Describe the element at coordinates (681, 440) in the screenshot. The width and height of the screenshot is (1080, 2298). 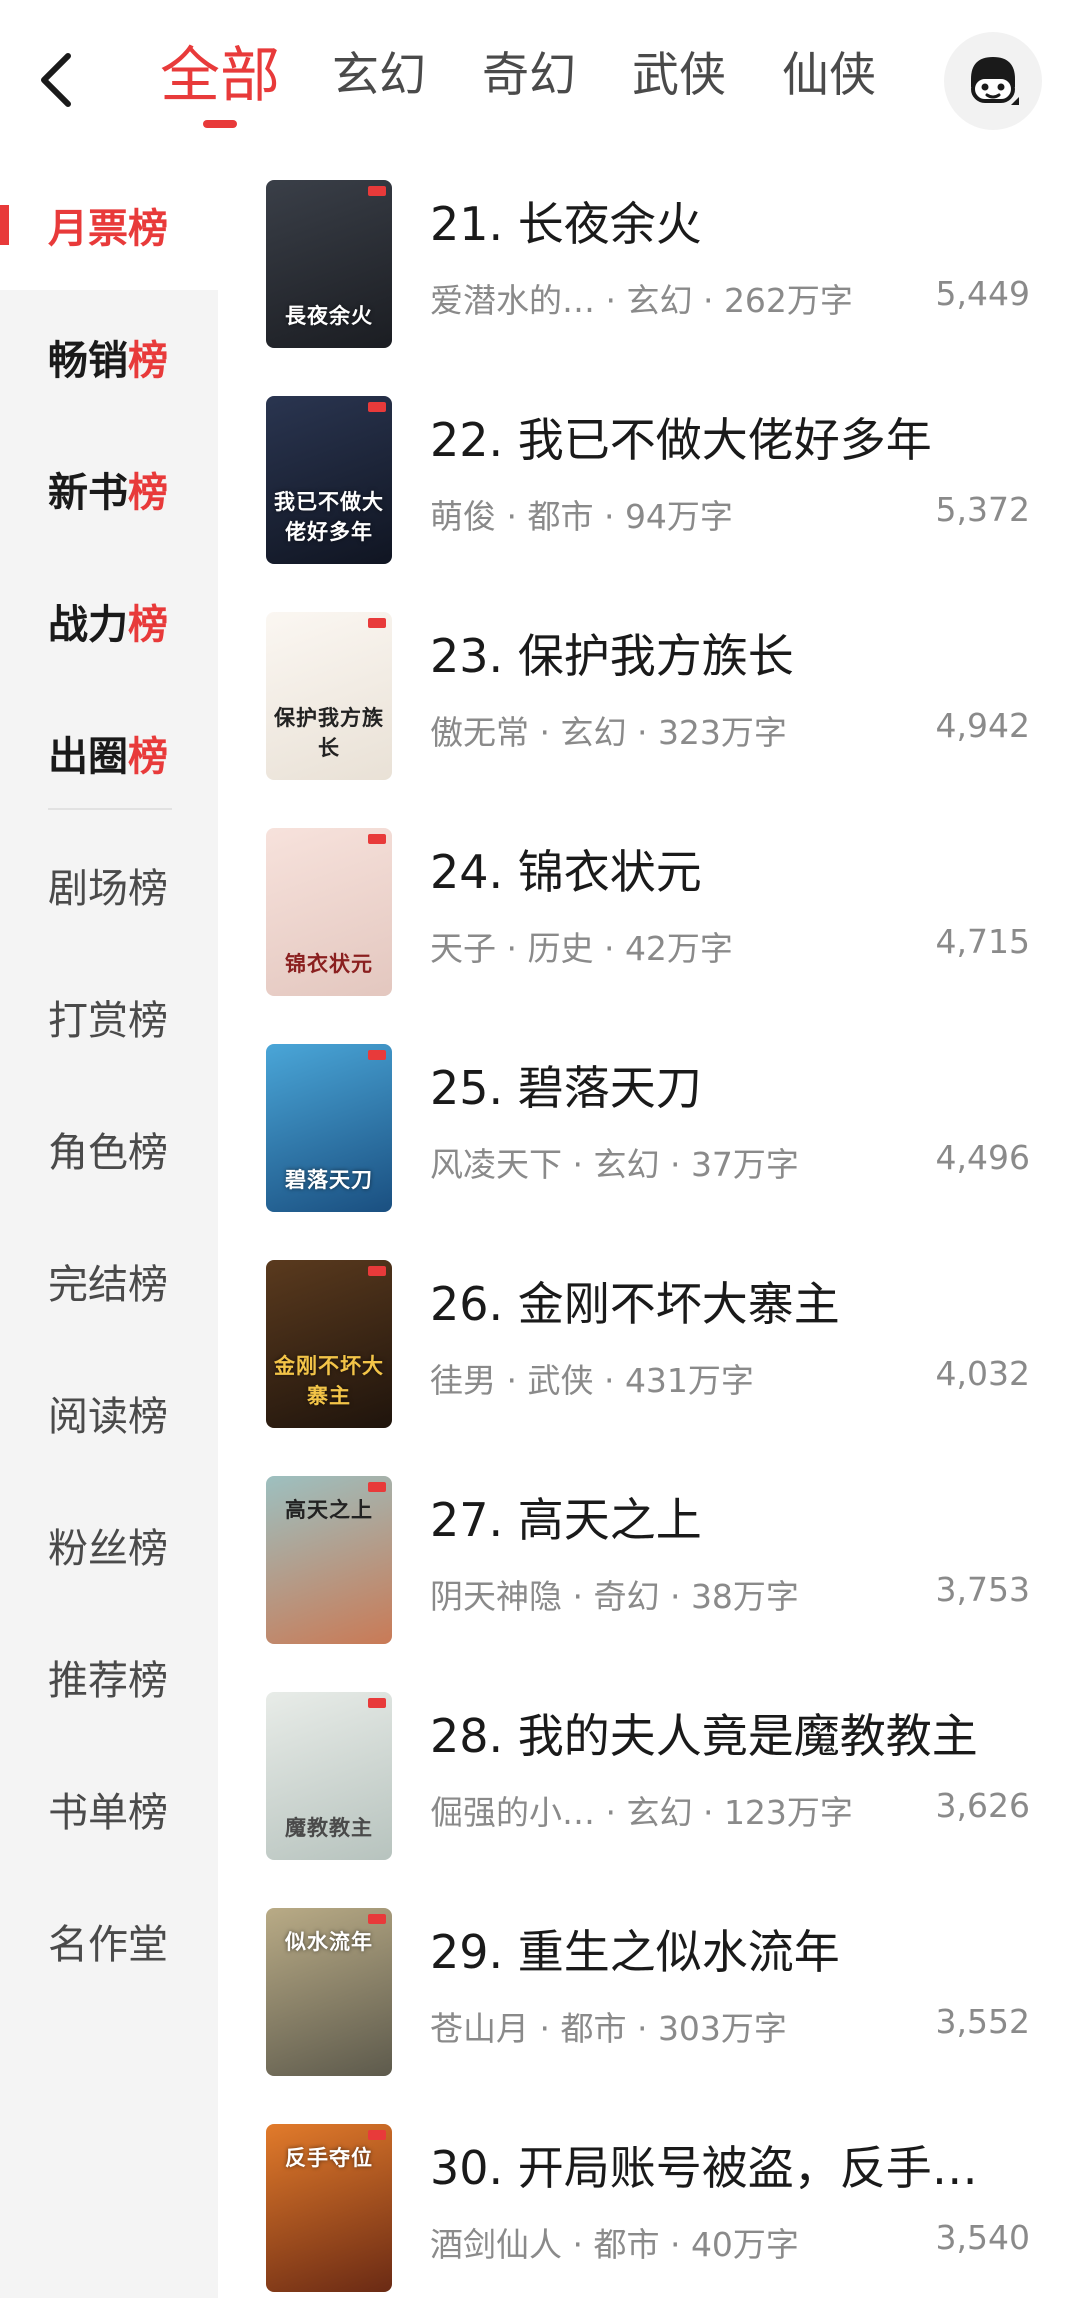
I see `book-title: 22. 我已不做大佬好多年` at that location.